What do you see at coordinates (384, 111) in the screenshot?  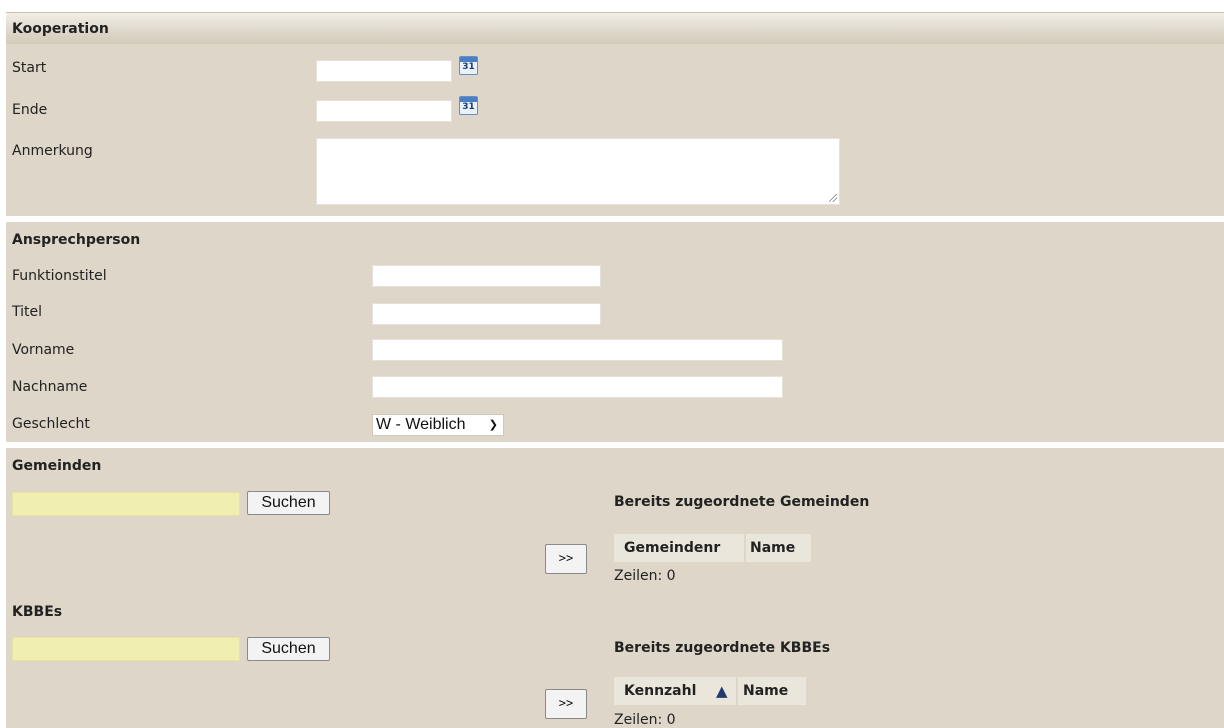 I see `end-date-input` at bounding box center [384, 111].